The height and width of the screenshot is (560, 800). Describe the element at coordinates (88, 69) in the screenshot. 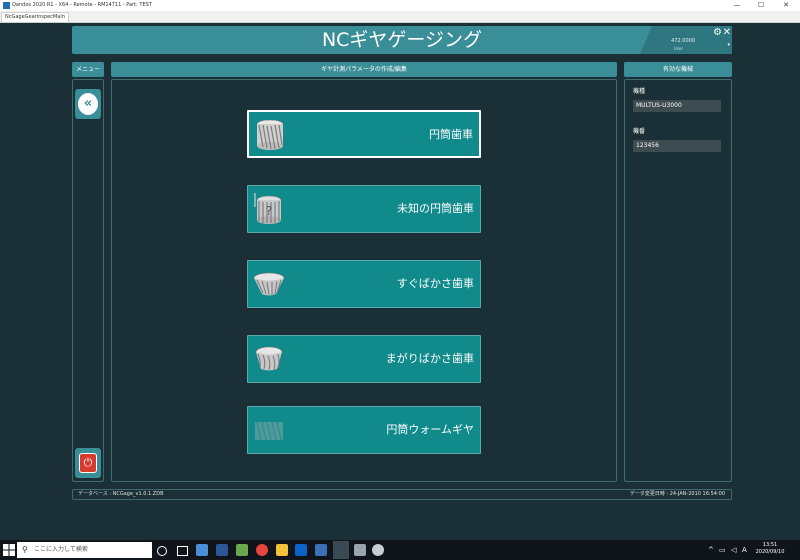

I see `menu-header: メニュー` at that location.